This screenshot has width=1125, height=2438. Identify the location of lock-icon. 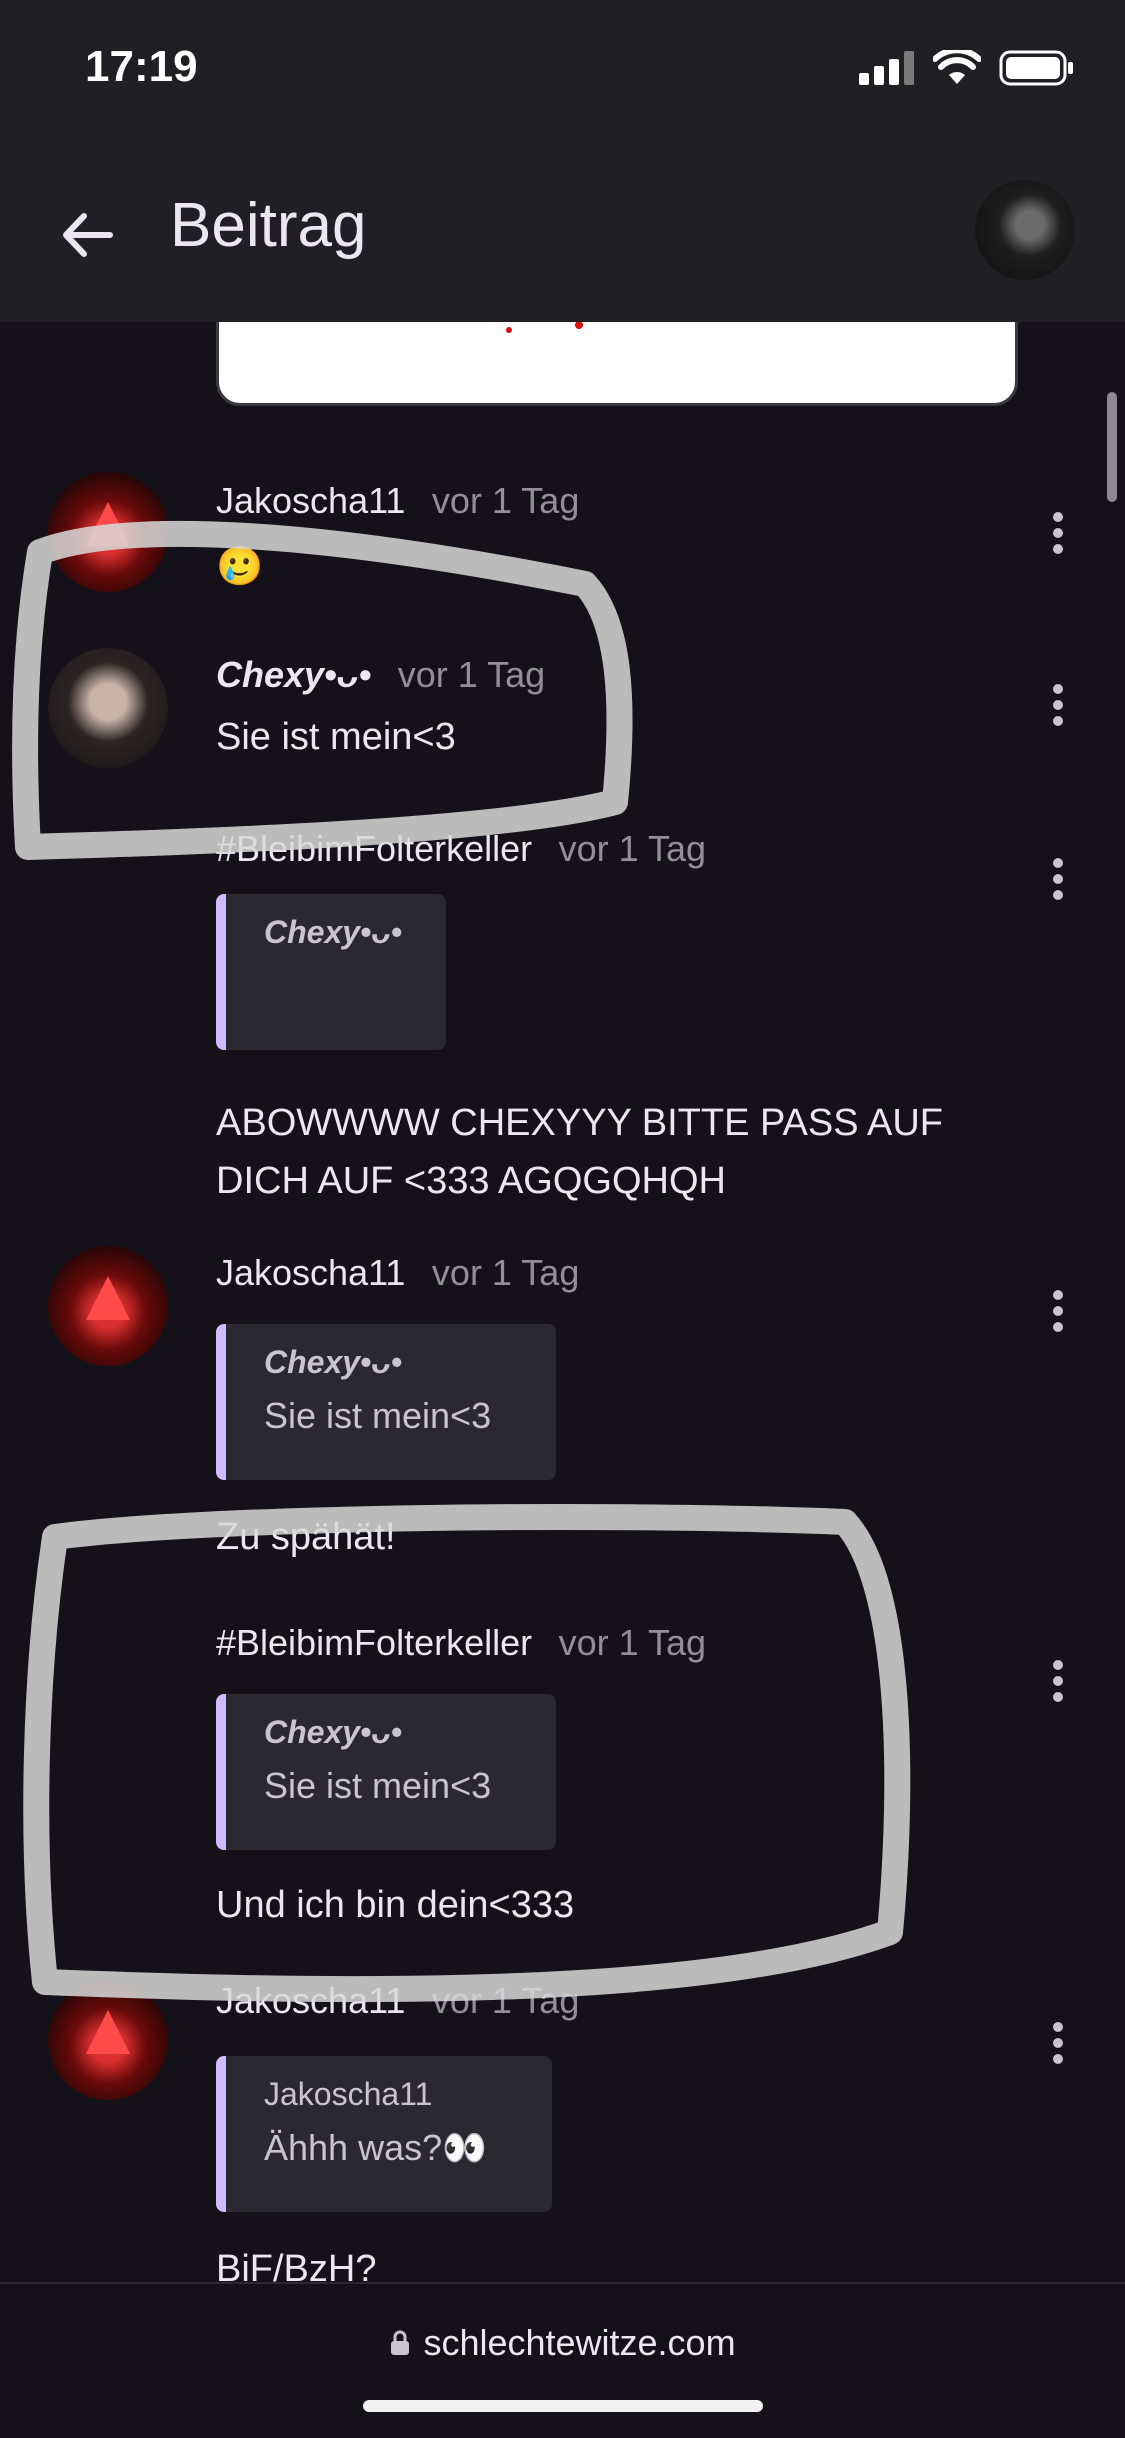
(400, 2342).